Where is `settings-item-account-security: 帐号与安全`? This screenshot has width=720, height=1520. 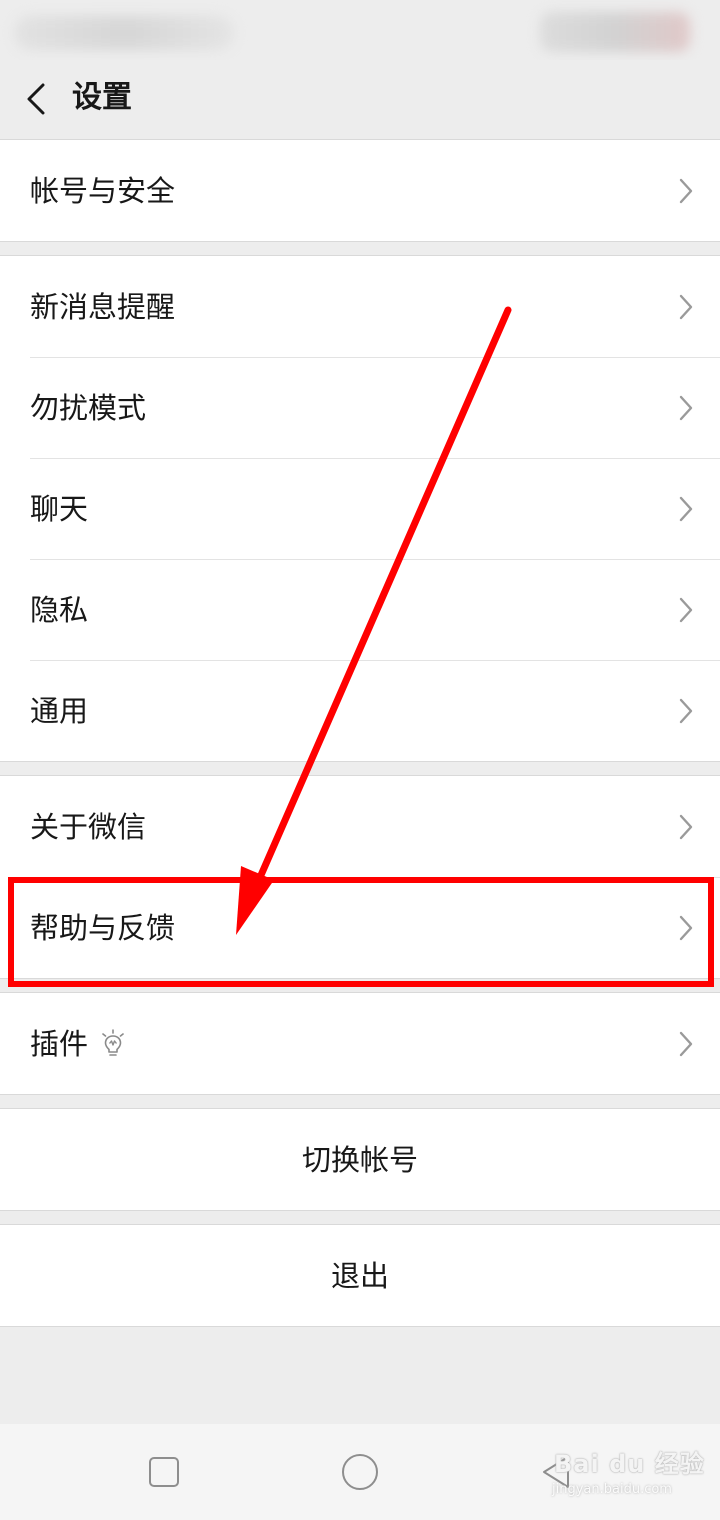
settings-item-account-security: 帐号与安全 is located at coordinates (360, 190).